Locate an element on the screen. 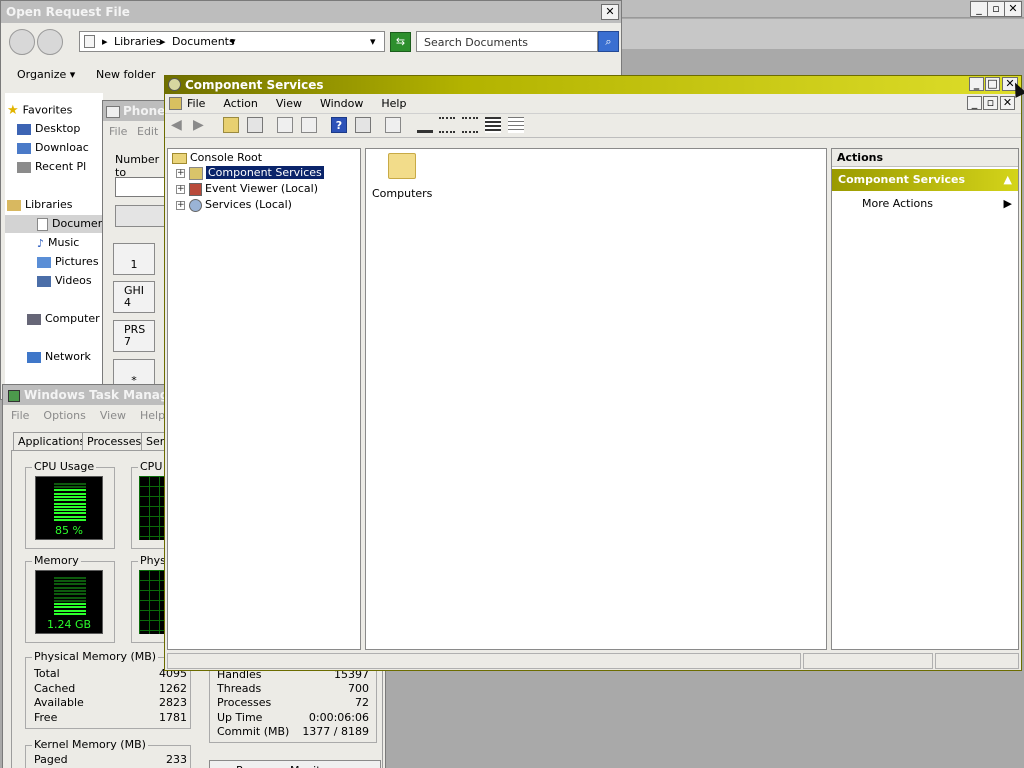 This screenshot has width=1024, height=768. sys-commit-label: Commit (MB) is located at coordinates (253, 731).